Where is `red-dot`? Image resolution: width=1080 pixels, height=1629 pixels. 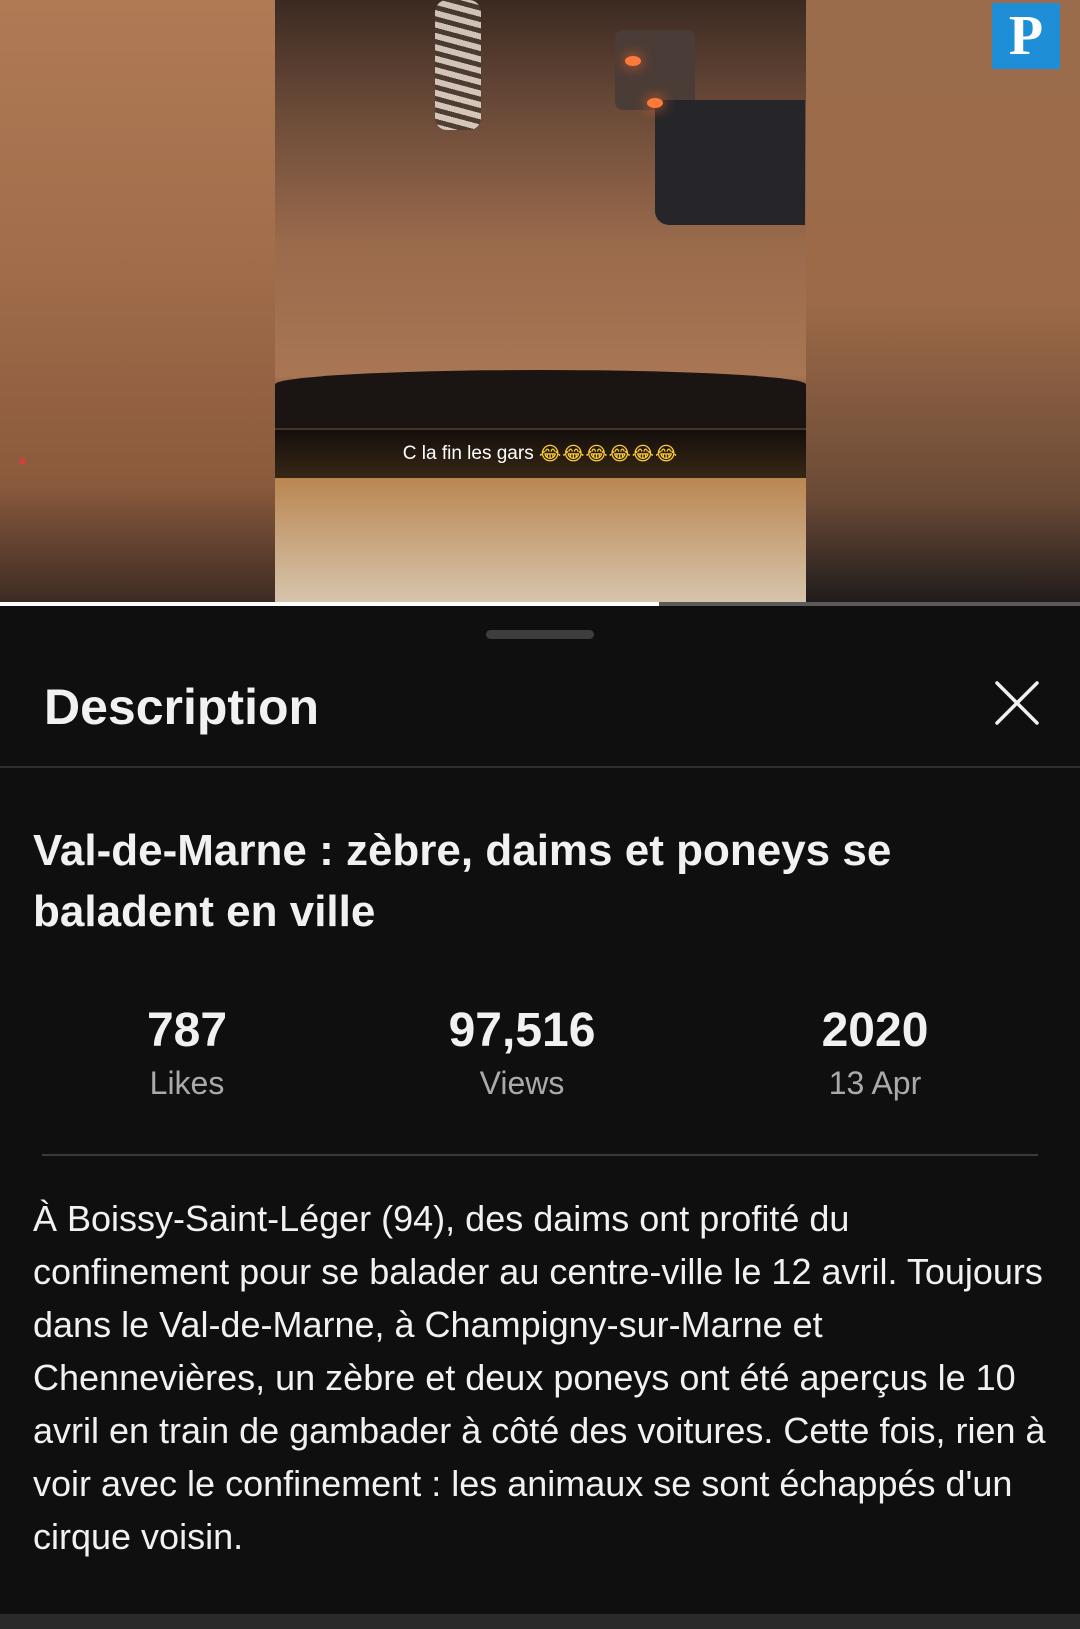 red-dot is located at coordinates (22, 461).